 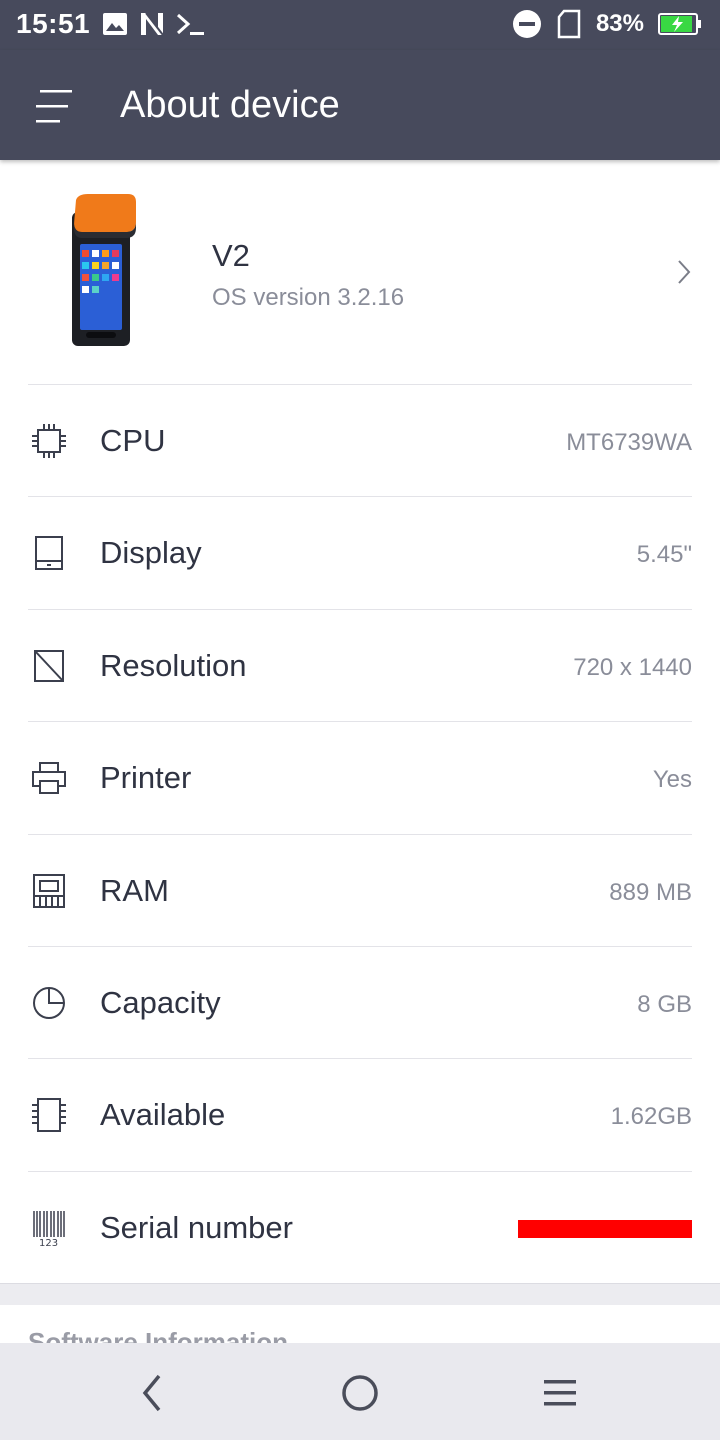 I want to click on image-icon, so click(x=115, y=24).